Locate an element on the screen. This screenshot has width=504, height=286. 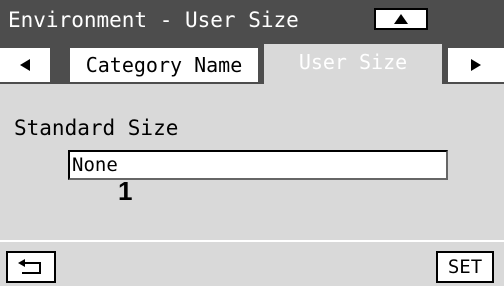
standard-size-label: Standard Size is located at coordinates (96, 128).